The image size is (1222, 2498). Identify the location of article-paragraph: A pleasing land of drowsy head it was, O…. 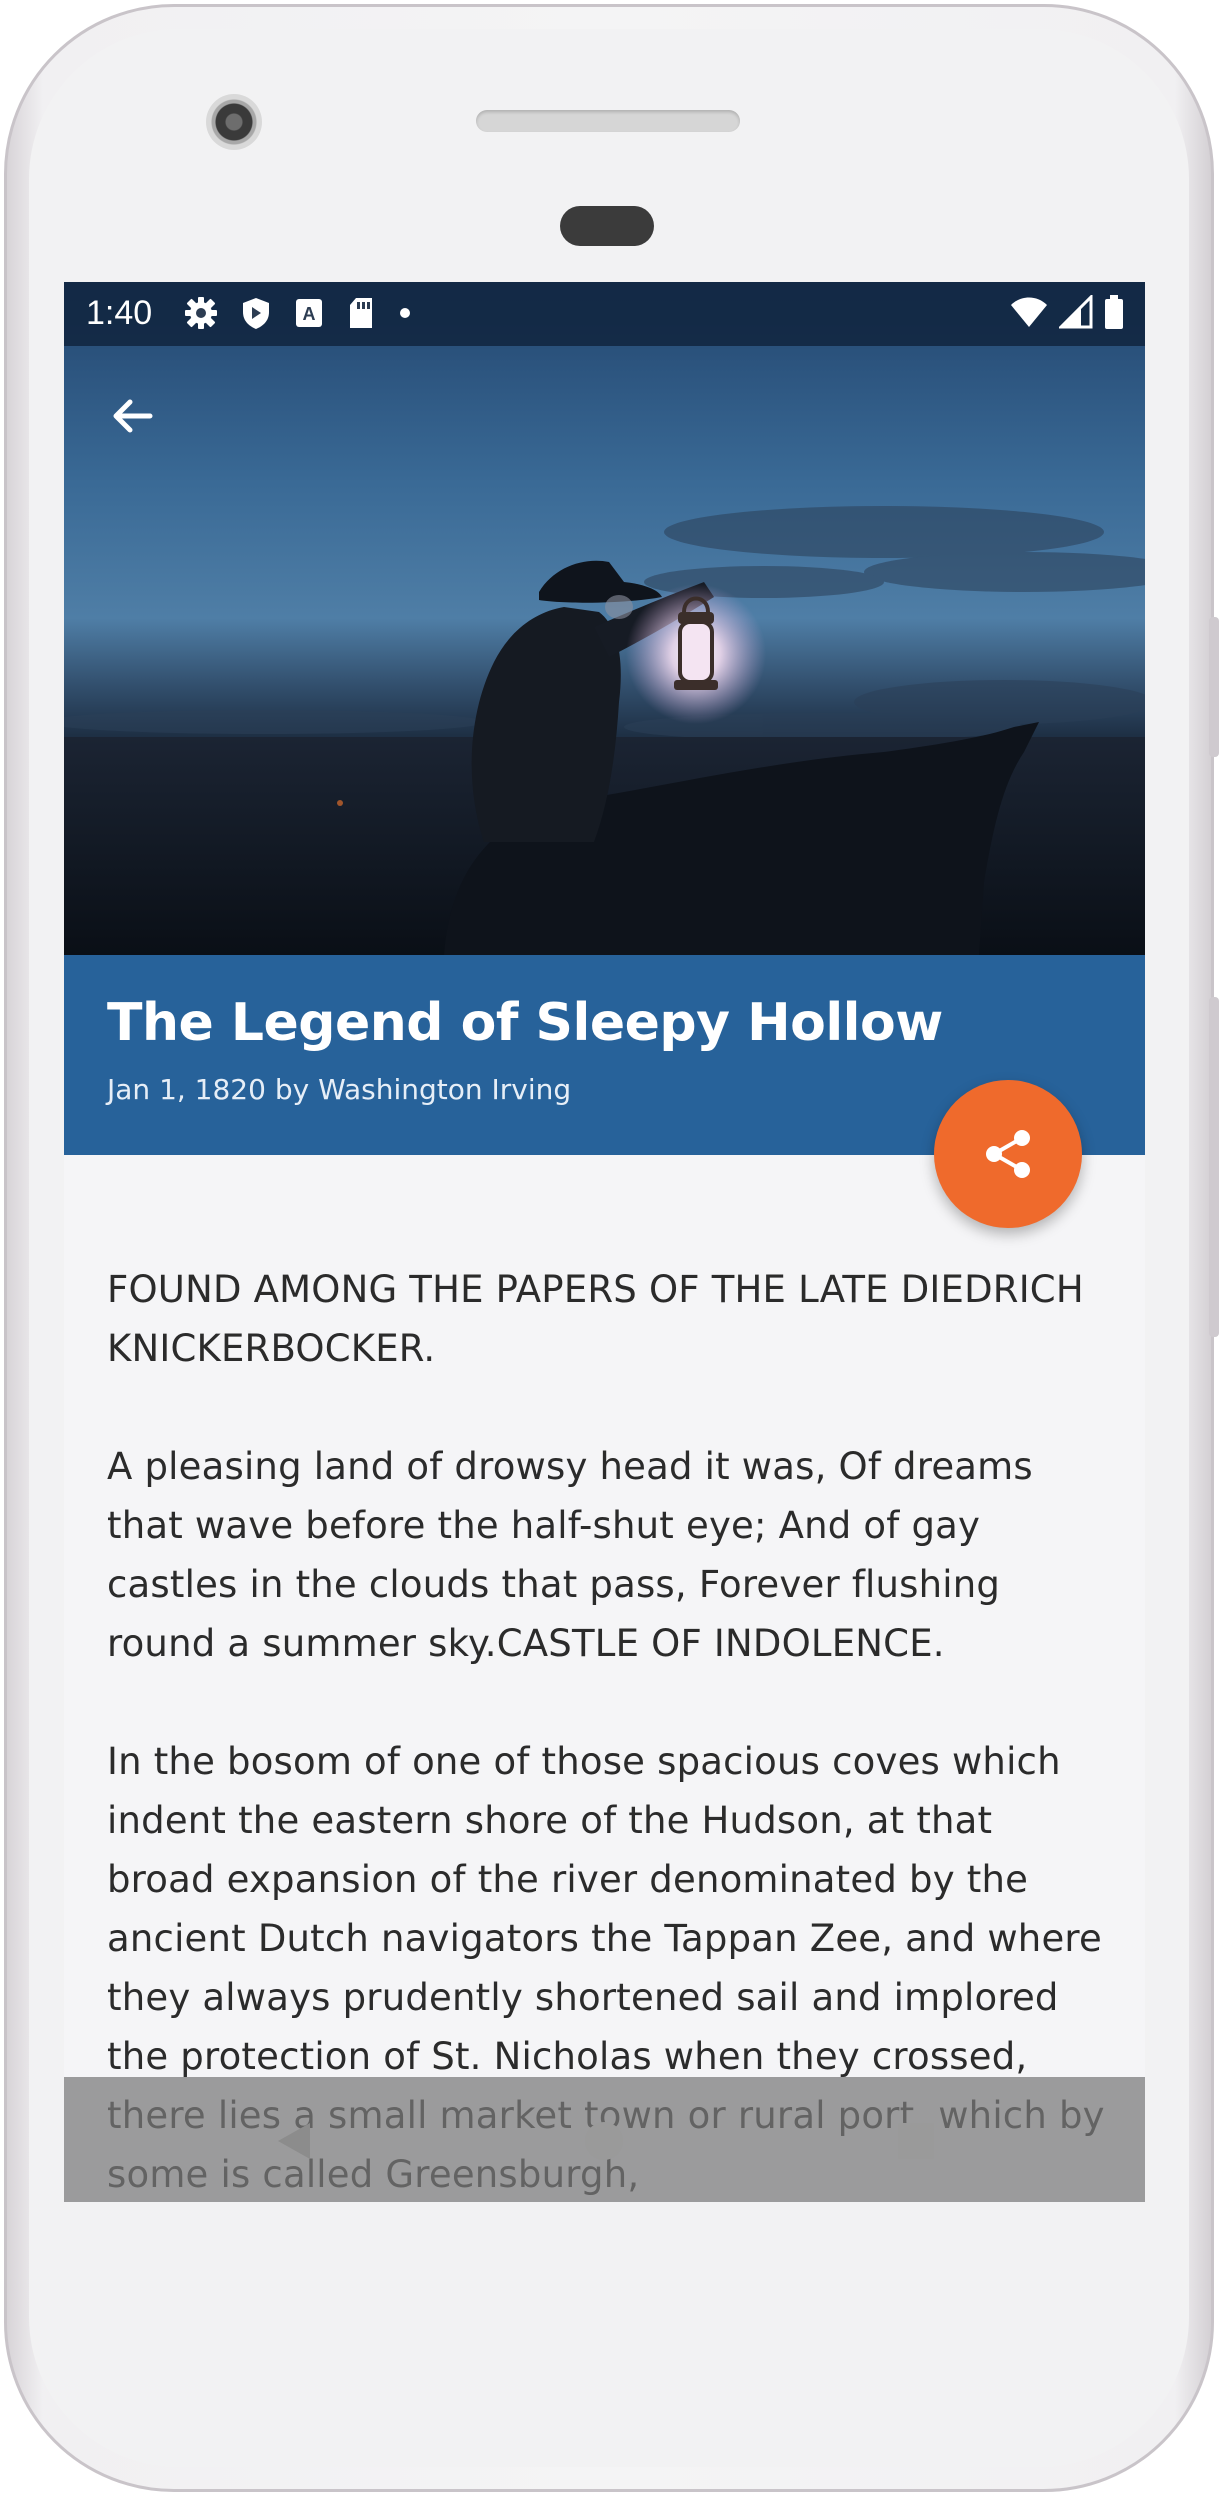
(570, 1555).